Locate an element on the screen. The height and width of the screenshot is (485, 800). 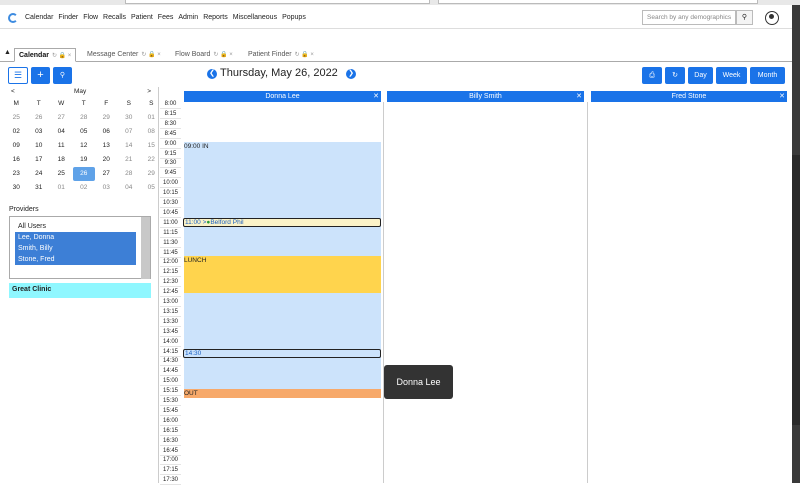
time-slot-label: 16:45 is located at coordinates (170, 451).